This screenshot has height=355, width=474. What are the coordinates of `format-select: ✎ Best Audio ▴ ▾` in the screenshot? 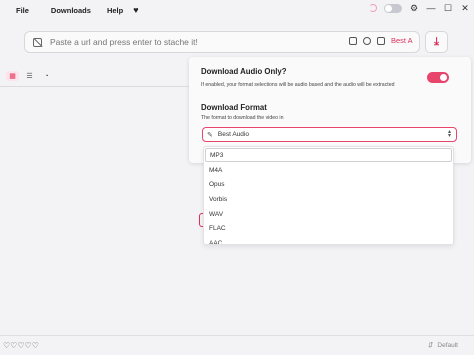 It's located at (329, 134).